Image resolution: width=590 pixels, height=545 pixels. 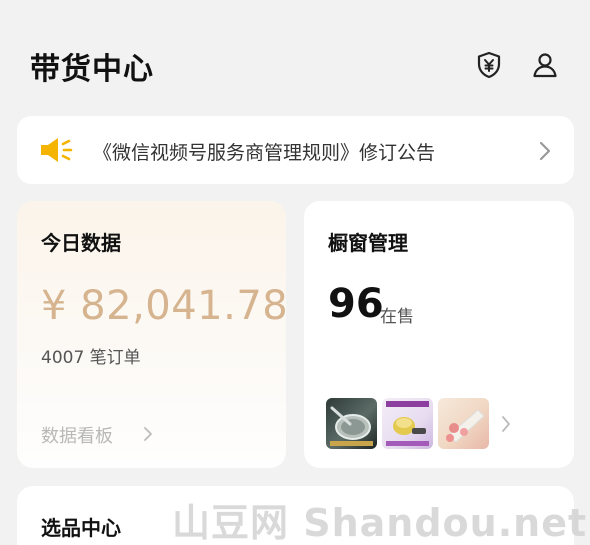 What do you see at coordinates (57, 150) in the screenshot?
I see `speaker-icon` at bounding box center [57, 150].